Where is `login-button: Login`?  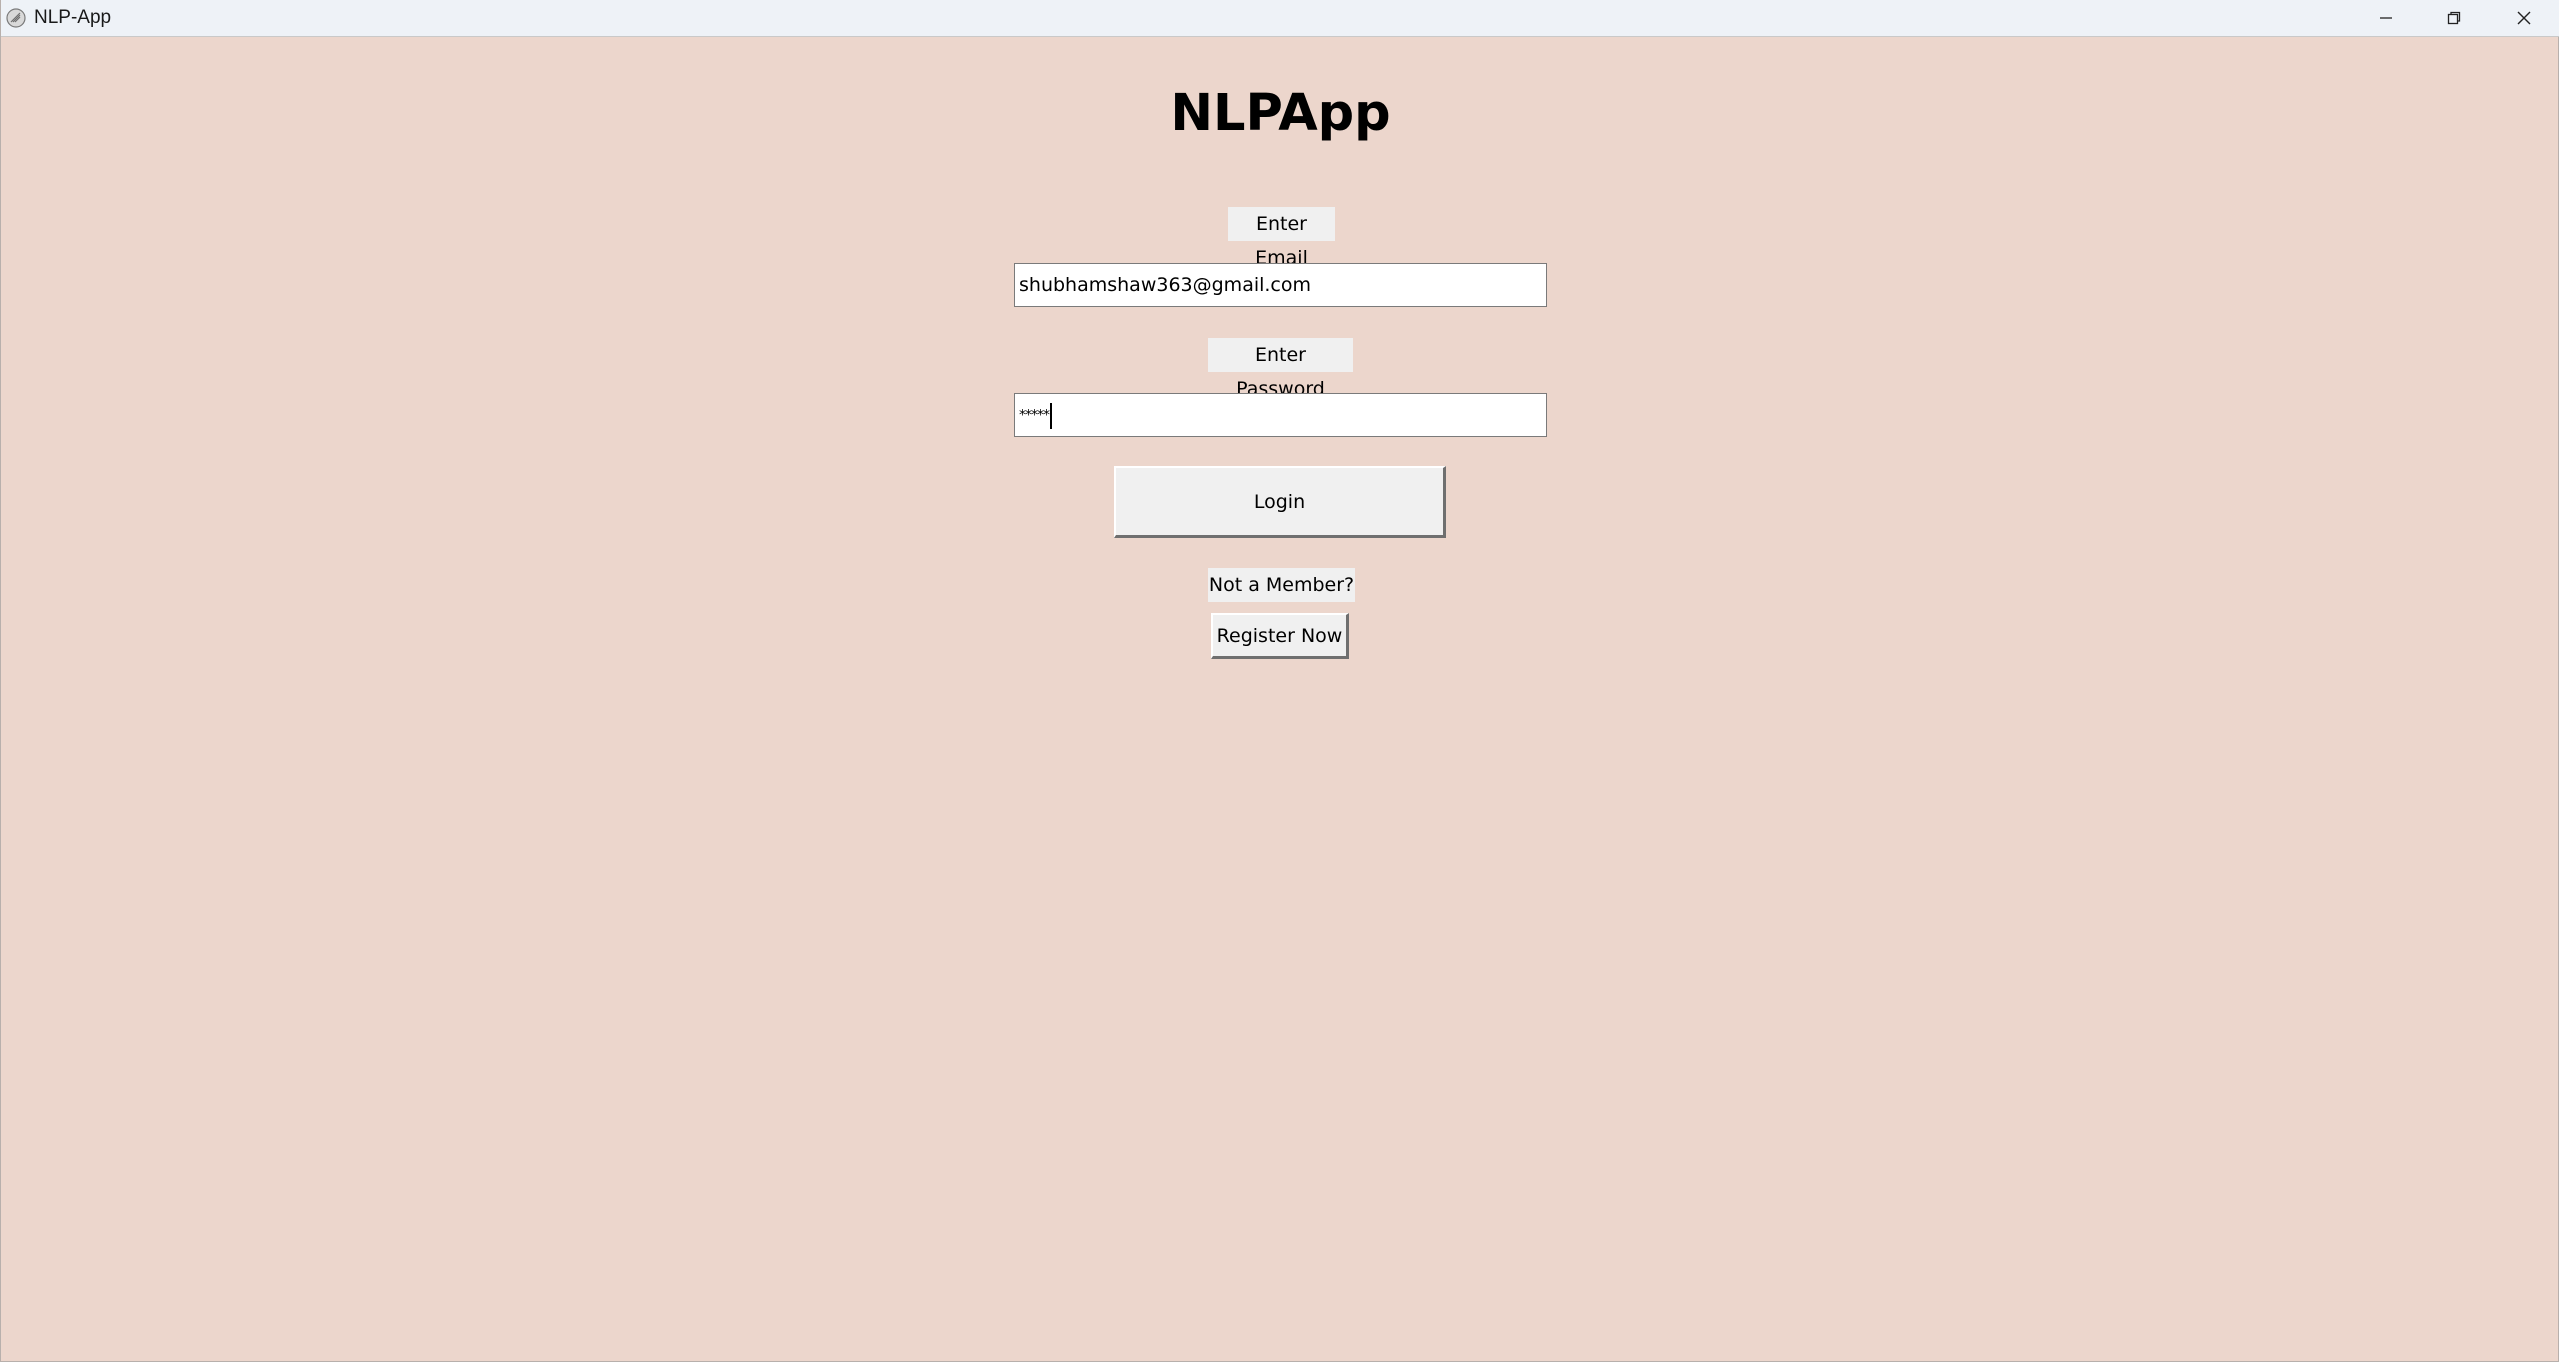 login-button: Login is located at coordinates (1280, 502).